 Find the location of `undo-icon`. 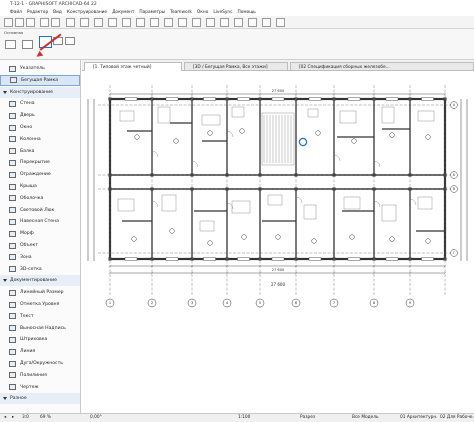

undo-icon is located at coordinates (44, 22).